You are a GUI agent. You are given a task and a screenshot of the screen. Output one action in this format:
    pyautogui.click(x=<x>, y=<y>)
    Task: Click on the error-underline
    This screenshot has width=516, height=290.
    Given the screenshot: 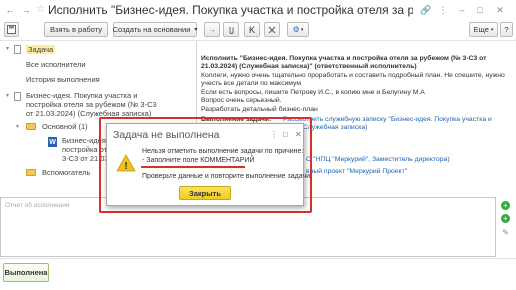 What is the action you would take?
    pyautogui.click(x=193, y=167)
    